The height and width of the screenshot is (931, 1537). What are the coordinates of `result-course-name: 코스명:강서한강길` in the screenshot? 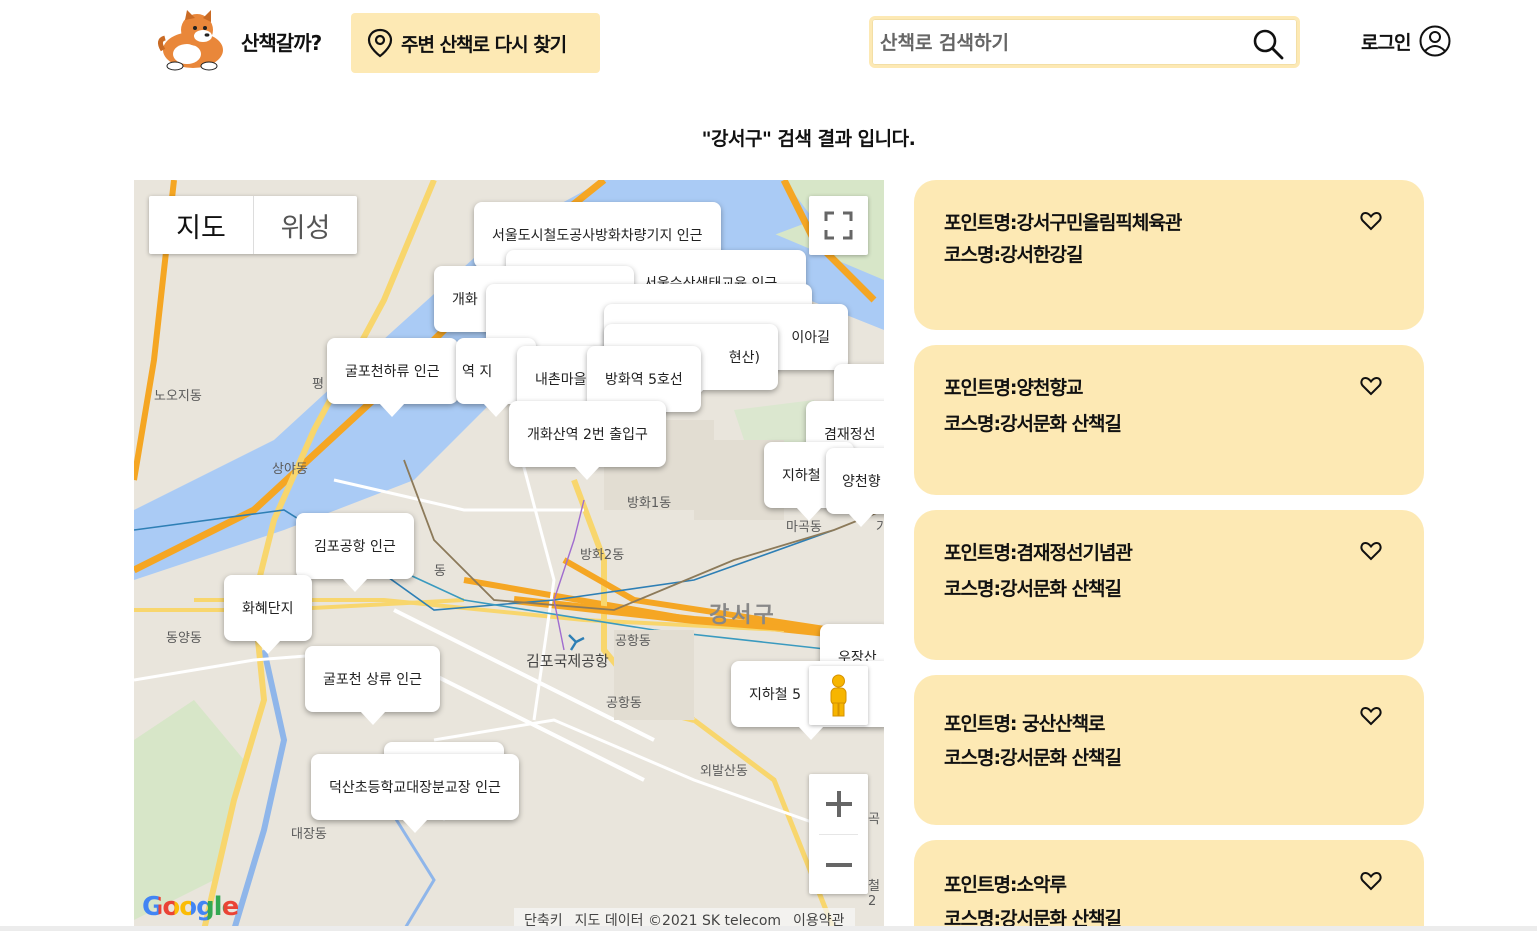 It's located at (1013, 255).